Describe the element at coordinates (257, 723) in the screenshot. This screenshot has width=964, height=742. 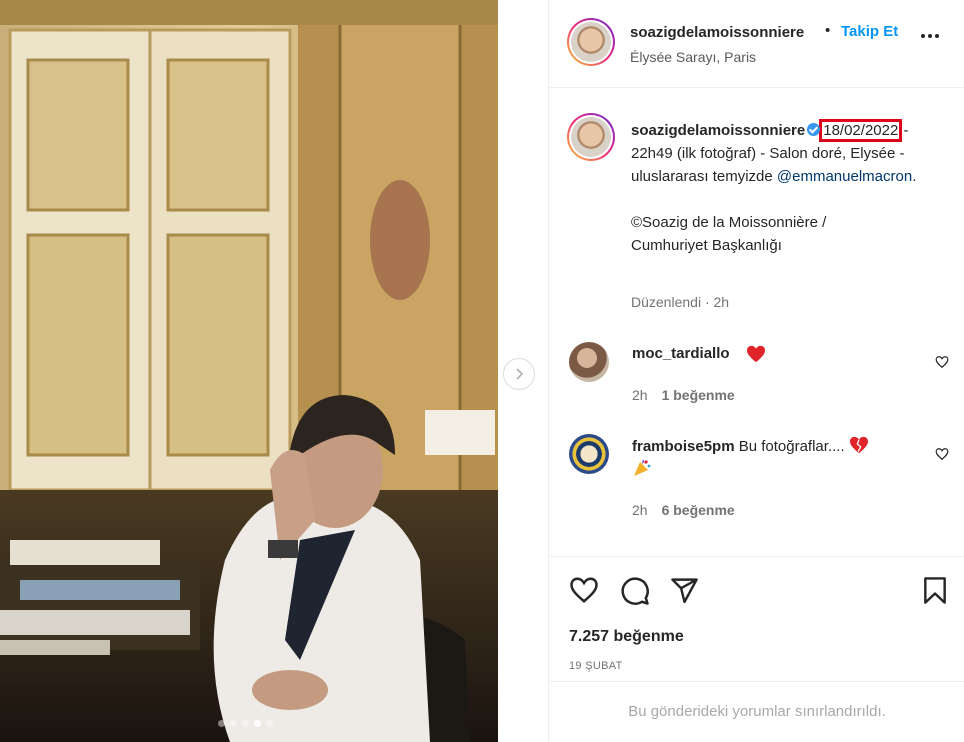
I see `carousel-dot-active` at that location.